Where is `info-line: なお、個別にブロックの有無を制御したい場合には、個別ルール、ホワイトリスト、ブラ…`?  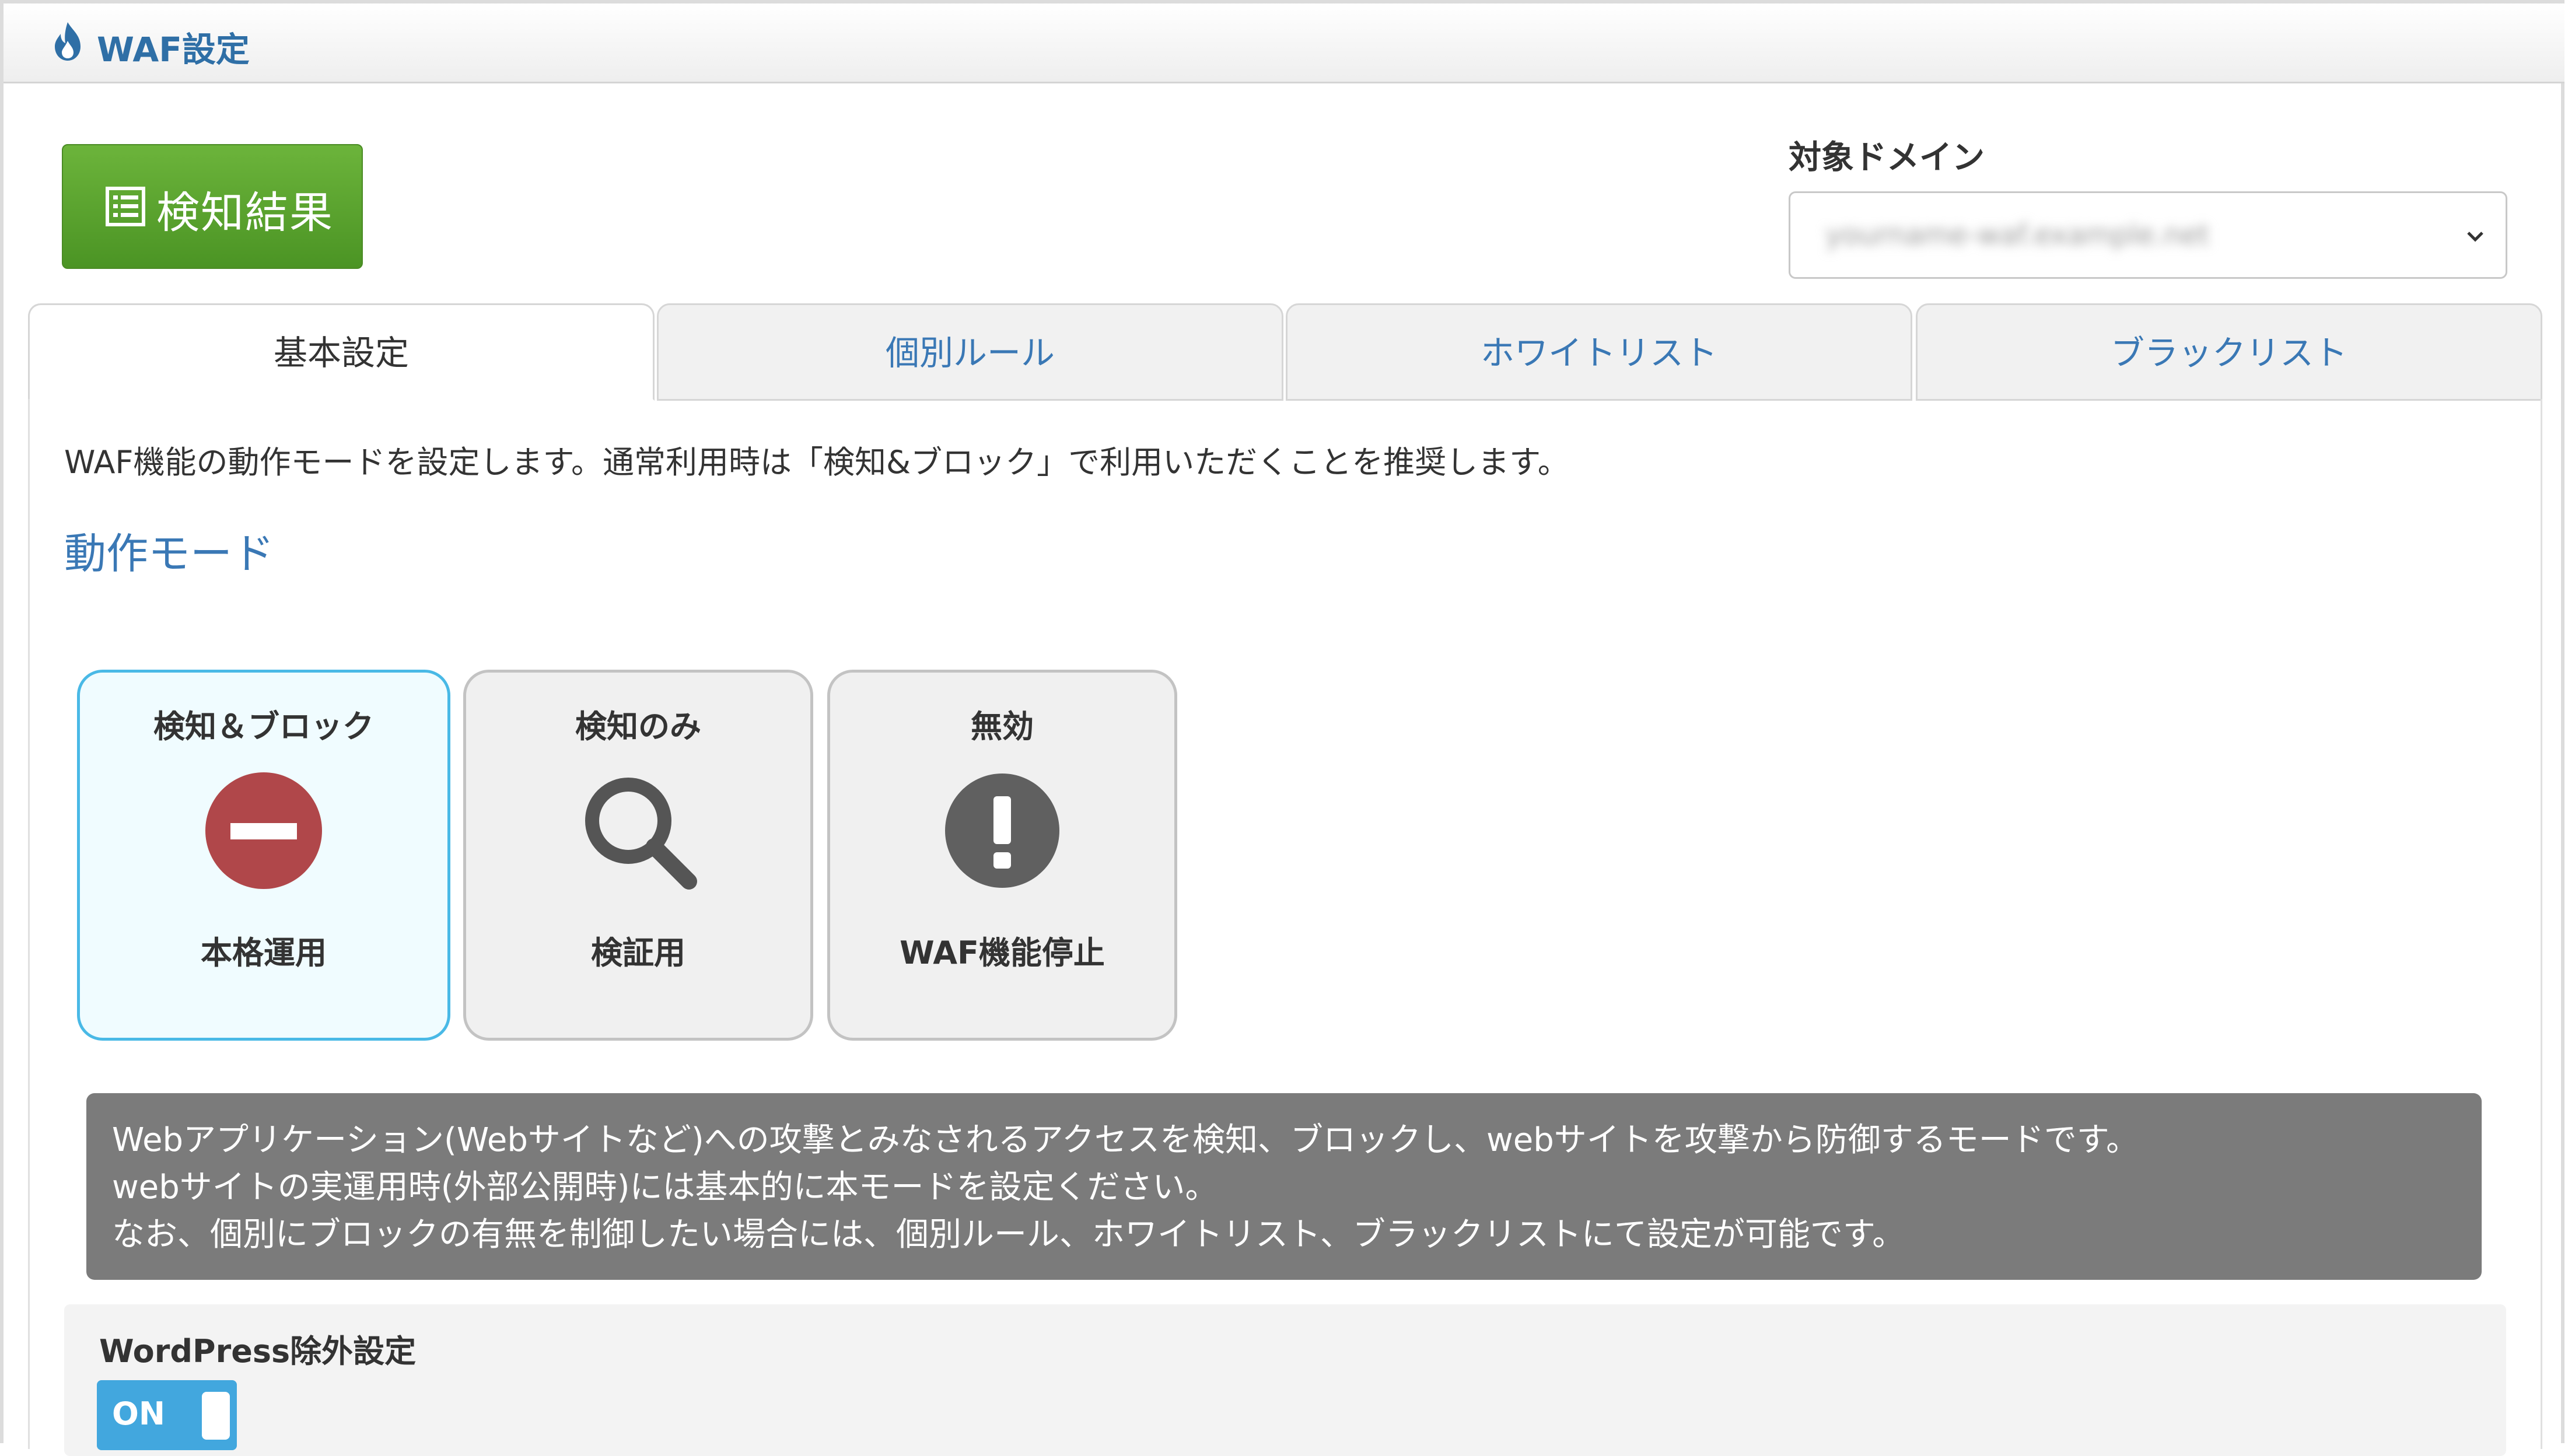
info-line: なお、個別にブロックの有無を制御したい場合には、個別ルール、ホワイトリスト、ブラ… is located at coordinates (1008, 1235).